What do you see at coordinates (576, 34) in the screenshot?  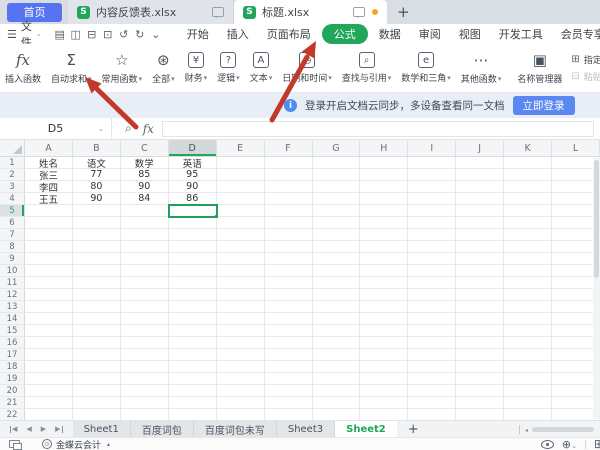 I see `menu-tab-8: 会员专享` at bounding box center [576, 34].